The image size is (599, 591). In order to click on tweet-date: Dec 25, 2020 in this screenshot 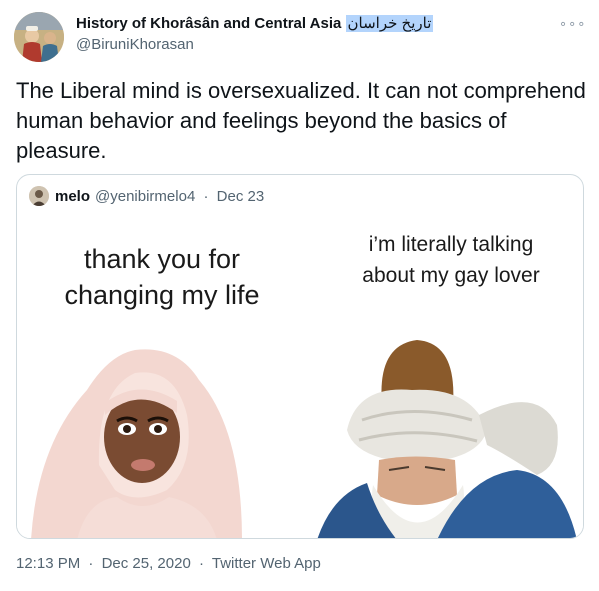, I will do `click(146, 563)`.